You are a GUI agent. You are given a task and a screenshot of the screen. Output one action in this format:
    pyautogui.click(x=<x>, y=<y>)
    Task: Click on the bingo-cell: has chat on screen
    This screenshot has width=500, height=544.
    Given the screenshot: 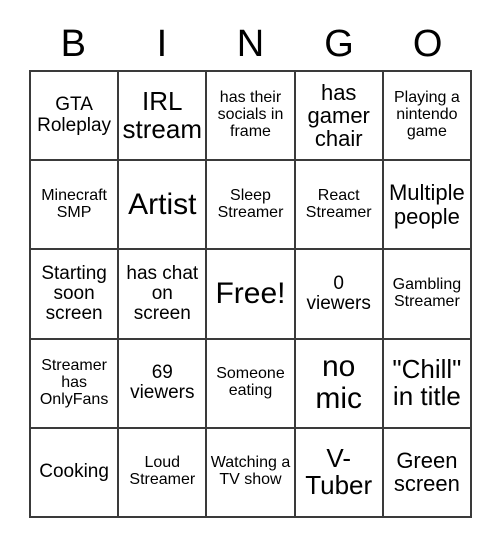 What is the action you would take?
    pyautogui.click(x=163, y=295)
    